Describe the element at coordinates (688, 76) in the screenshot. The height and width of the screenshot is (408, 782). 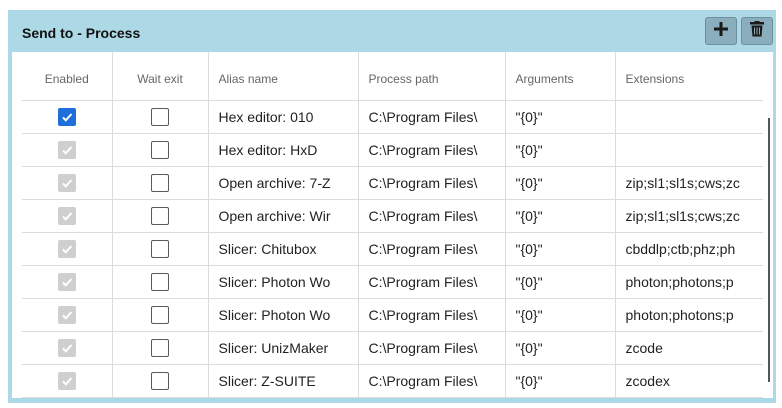
I see `column-header-extensions: Extensions` at that location.